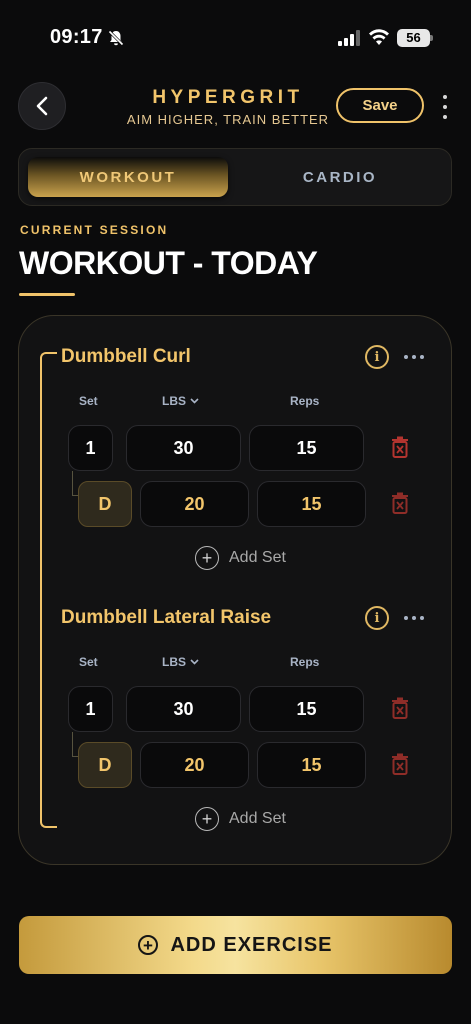  Describe the element at coordinates (166, 617) in the screenshot. I see `exercise-name: Dumbbell Lateral Raise` at that location.